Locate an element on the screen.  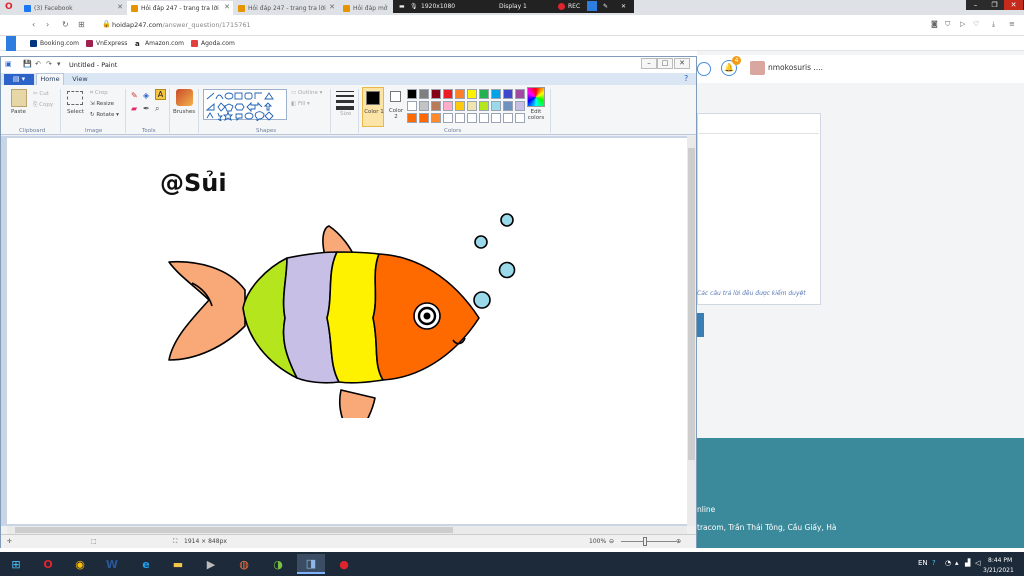
browser-tab: Hỏi đáp 247 - trang tra lời ✕ is located at coordinates (286, 8).